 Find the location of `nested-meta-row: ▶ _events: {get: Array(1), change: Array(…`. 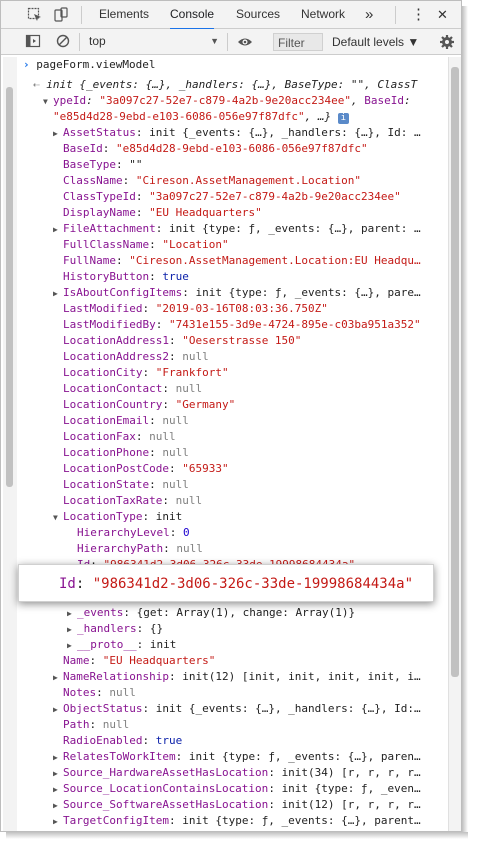

nested-meta-row: ▶ _events: {get: Array(1), change: Array(… is located at coordinates (258, 613).